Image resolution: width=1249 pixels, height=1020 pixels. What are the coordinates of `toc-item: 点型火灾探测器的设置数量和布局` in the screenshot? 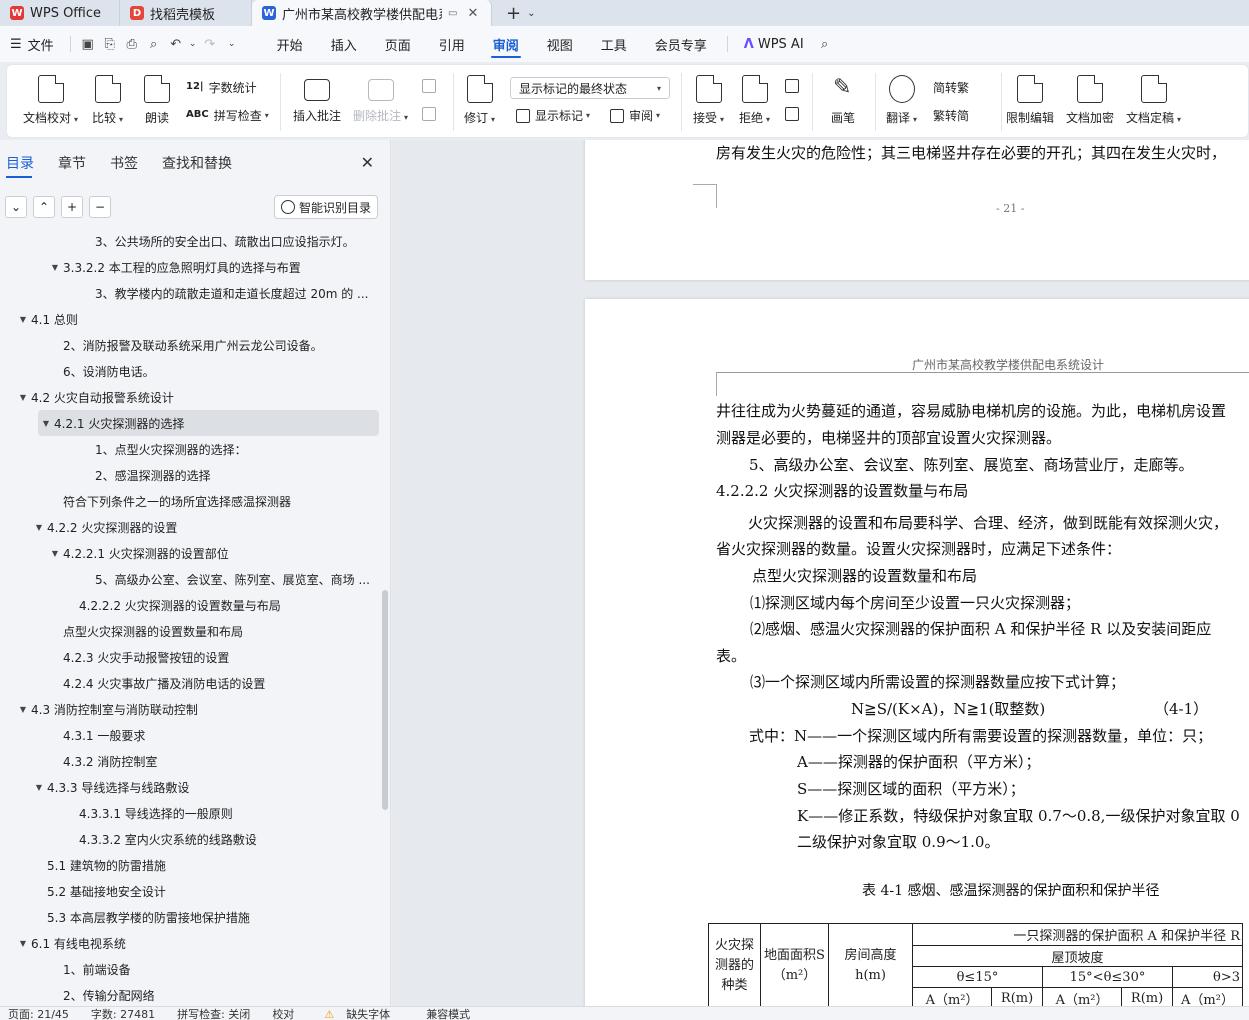 It's located at (192, 631).